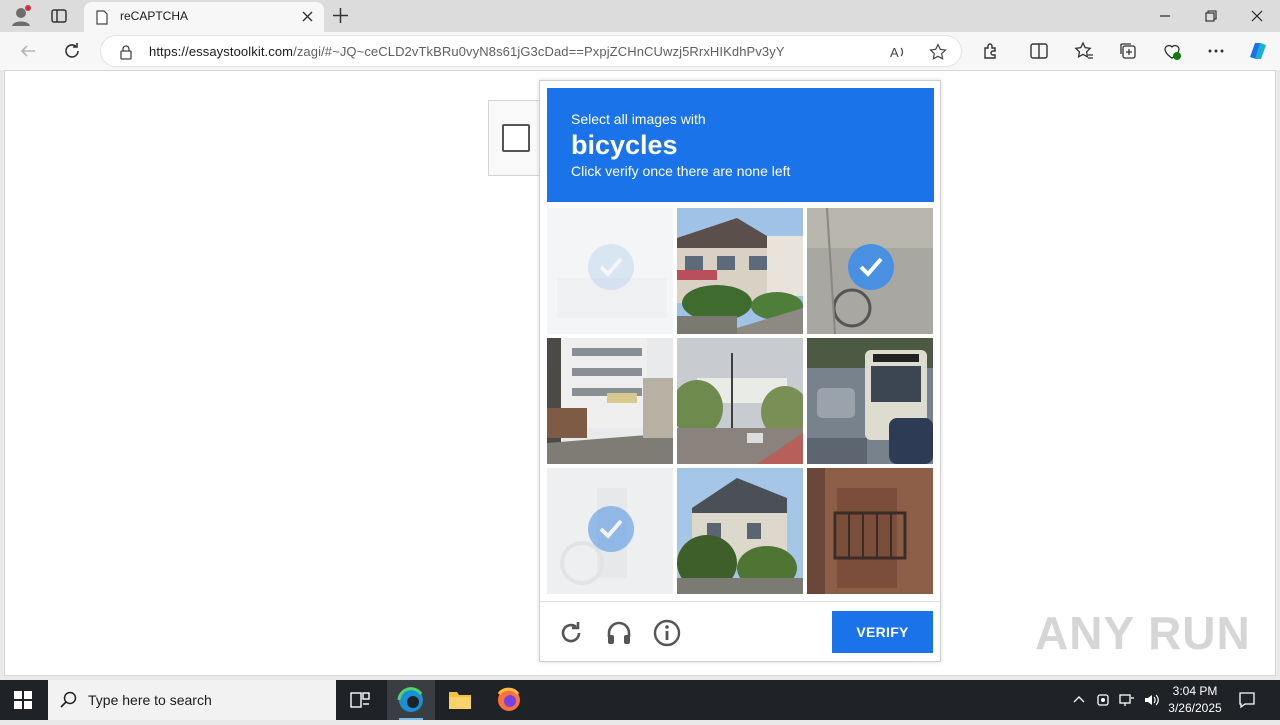 Image resolution: width=1280 pixels, height=725 pixels. What do you see at coordinates (150, 700) in the screenshot?
I see `search-placeholder: Type here to search` at bounding box center [150, 700].